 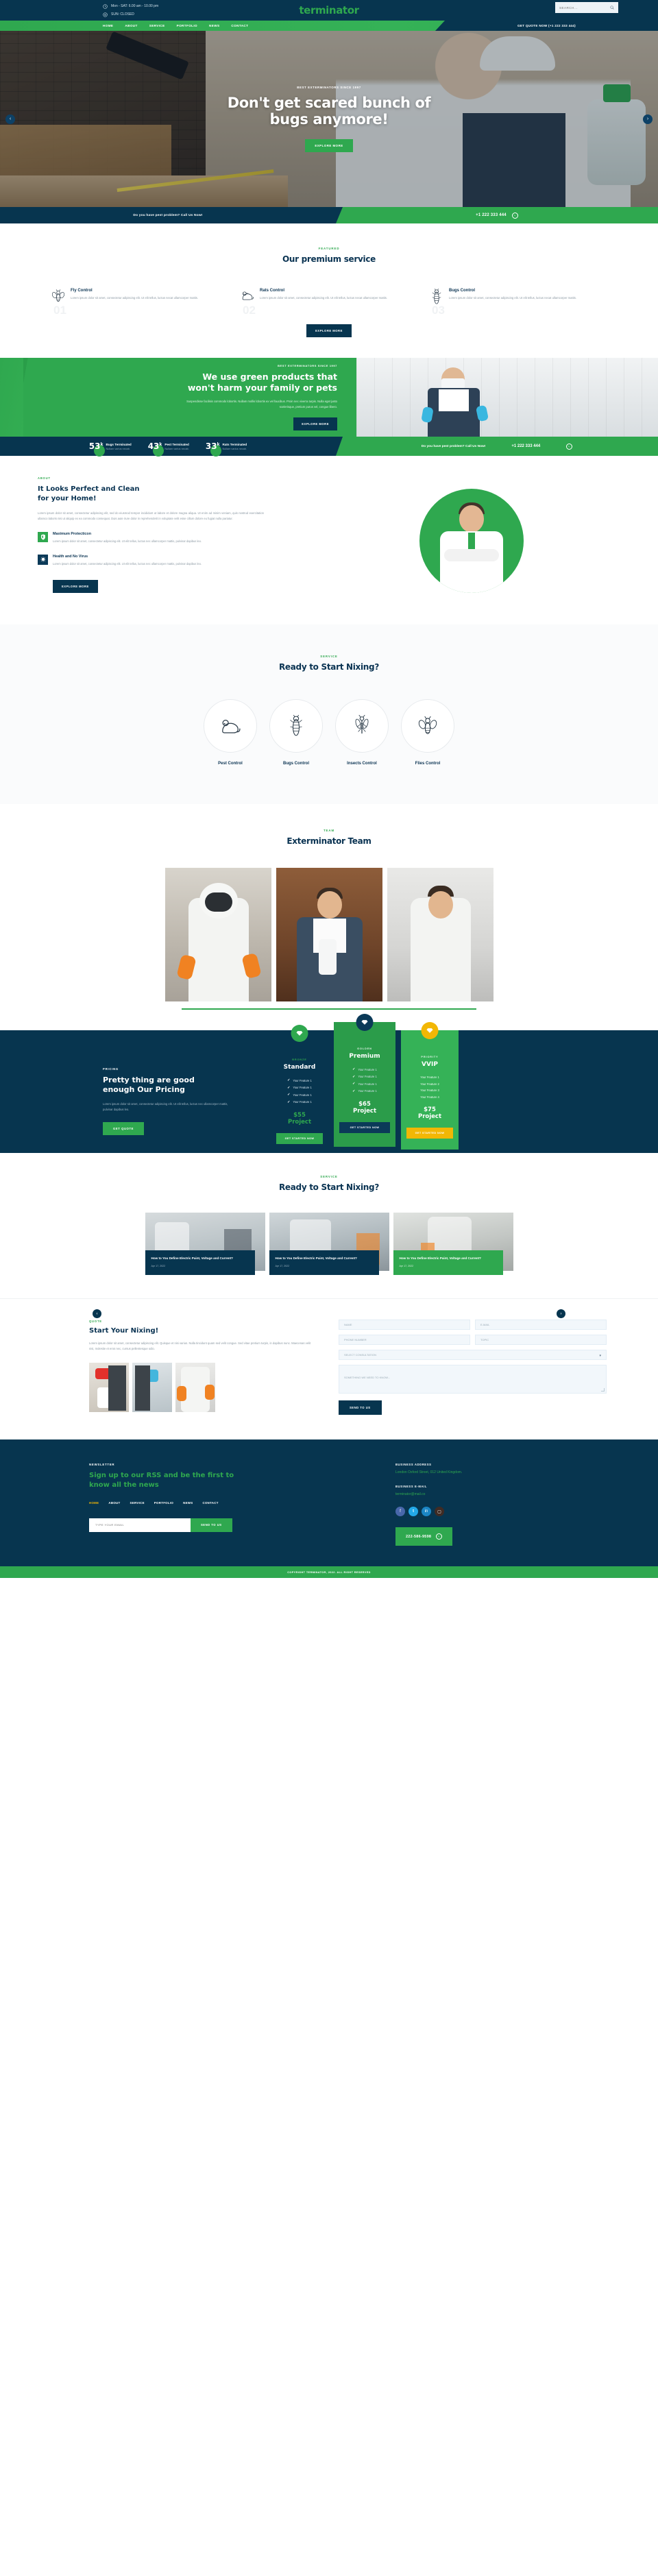 I want to click on email-field: E-MAIL, so click(x=541, y=1325).